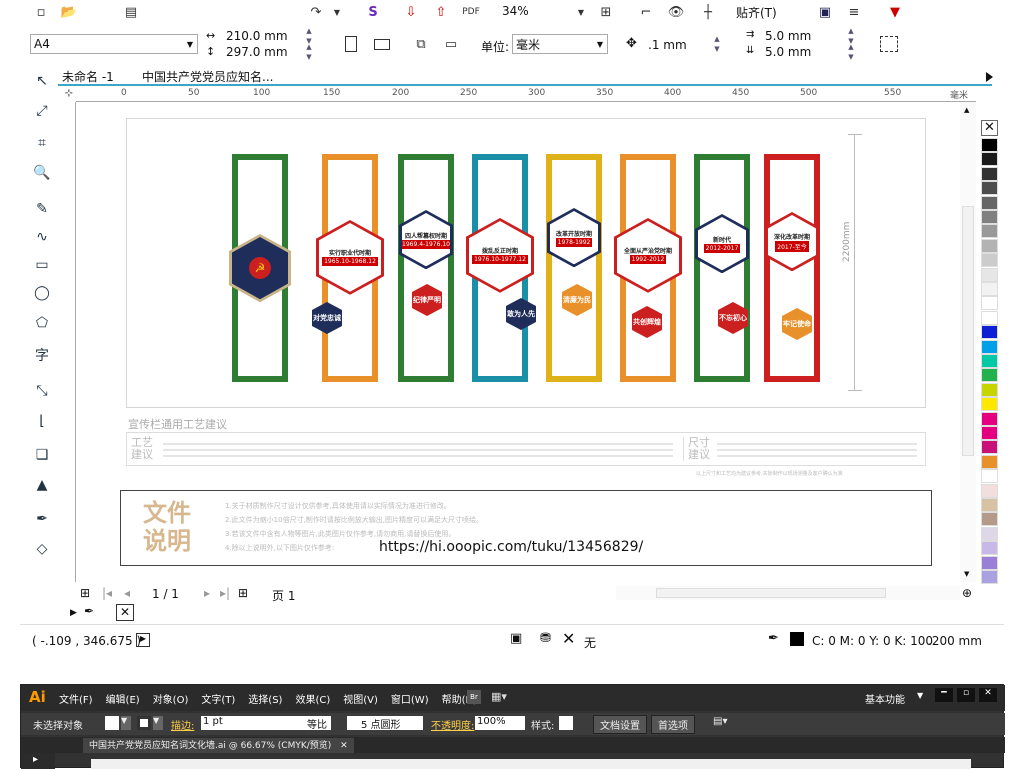 This screenshot has width=1024, height=769. I want to click on minimize-button: ━, so click(944, 695).